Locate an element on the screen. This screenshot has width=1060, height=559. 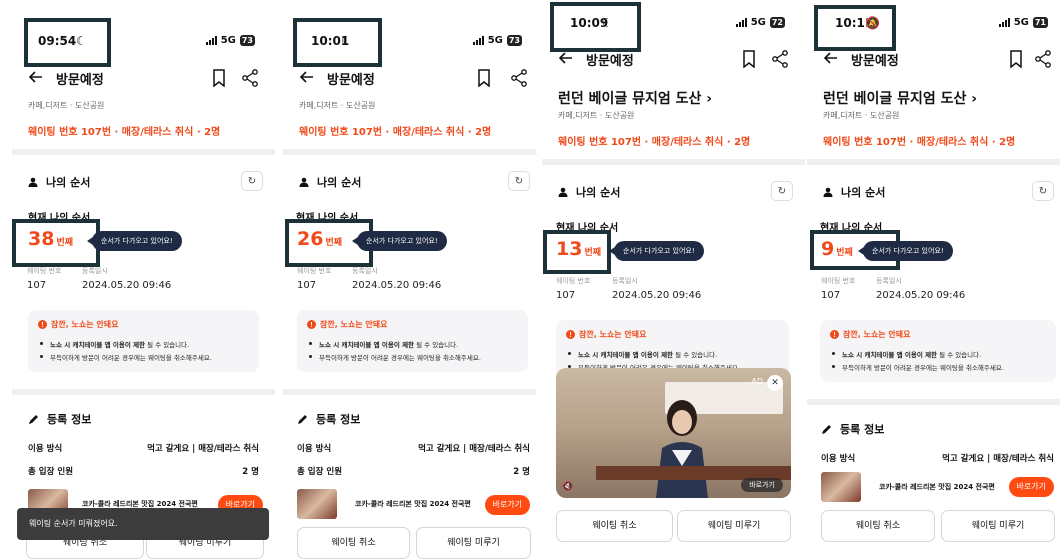
waiting-number-value: 107 is located at coordinates (37, 285).